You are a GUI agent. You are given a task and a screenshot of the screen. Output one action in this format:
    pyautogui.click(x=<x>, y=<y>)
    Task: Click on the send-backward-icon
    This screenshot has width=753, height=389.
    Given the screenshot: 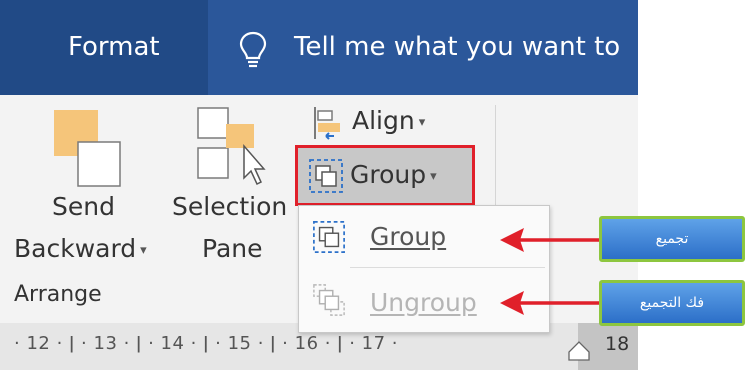 What is the action you would take?
    pyautogui.click(x=87, y=148)
    